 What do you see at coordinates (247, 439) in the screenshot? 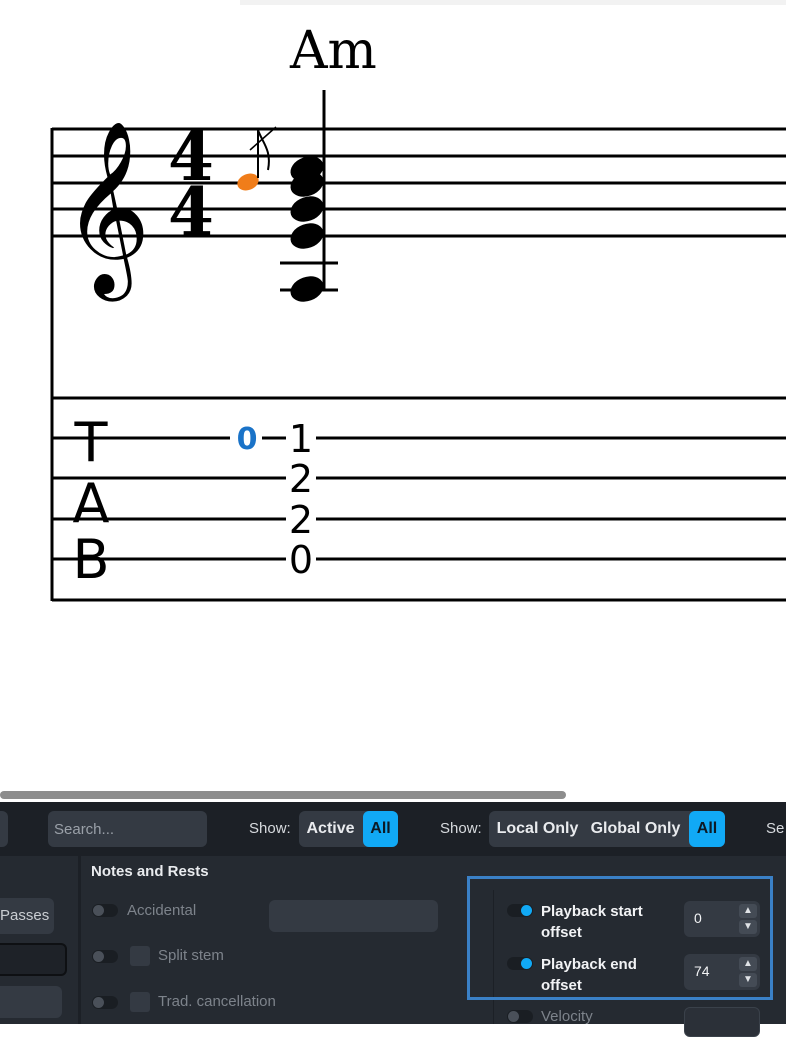
I see `tab-grace-fret: 0` at bounding box center [247, 439].